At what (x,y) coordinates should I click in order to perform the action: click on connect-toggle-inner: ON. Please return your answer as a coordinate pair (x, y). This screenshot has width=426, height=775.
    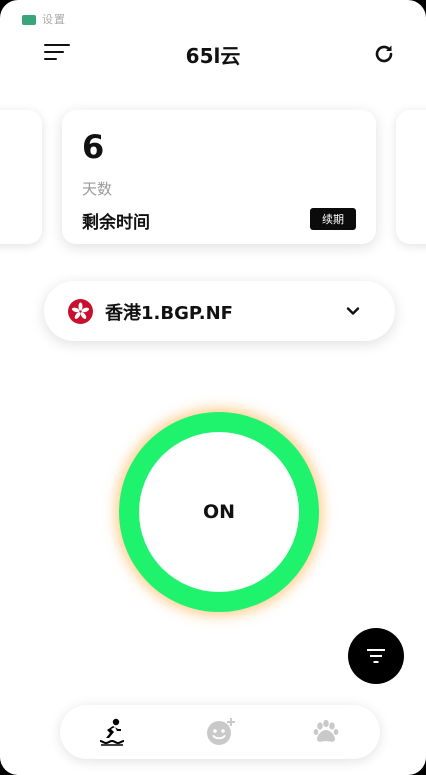
    Looking at the image, I should click on (219, 512).